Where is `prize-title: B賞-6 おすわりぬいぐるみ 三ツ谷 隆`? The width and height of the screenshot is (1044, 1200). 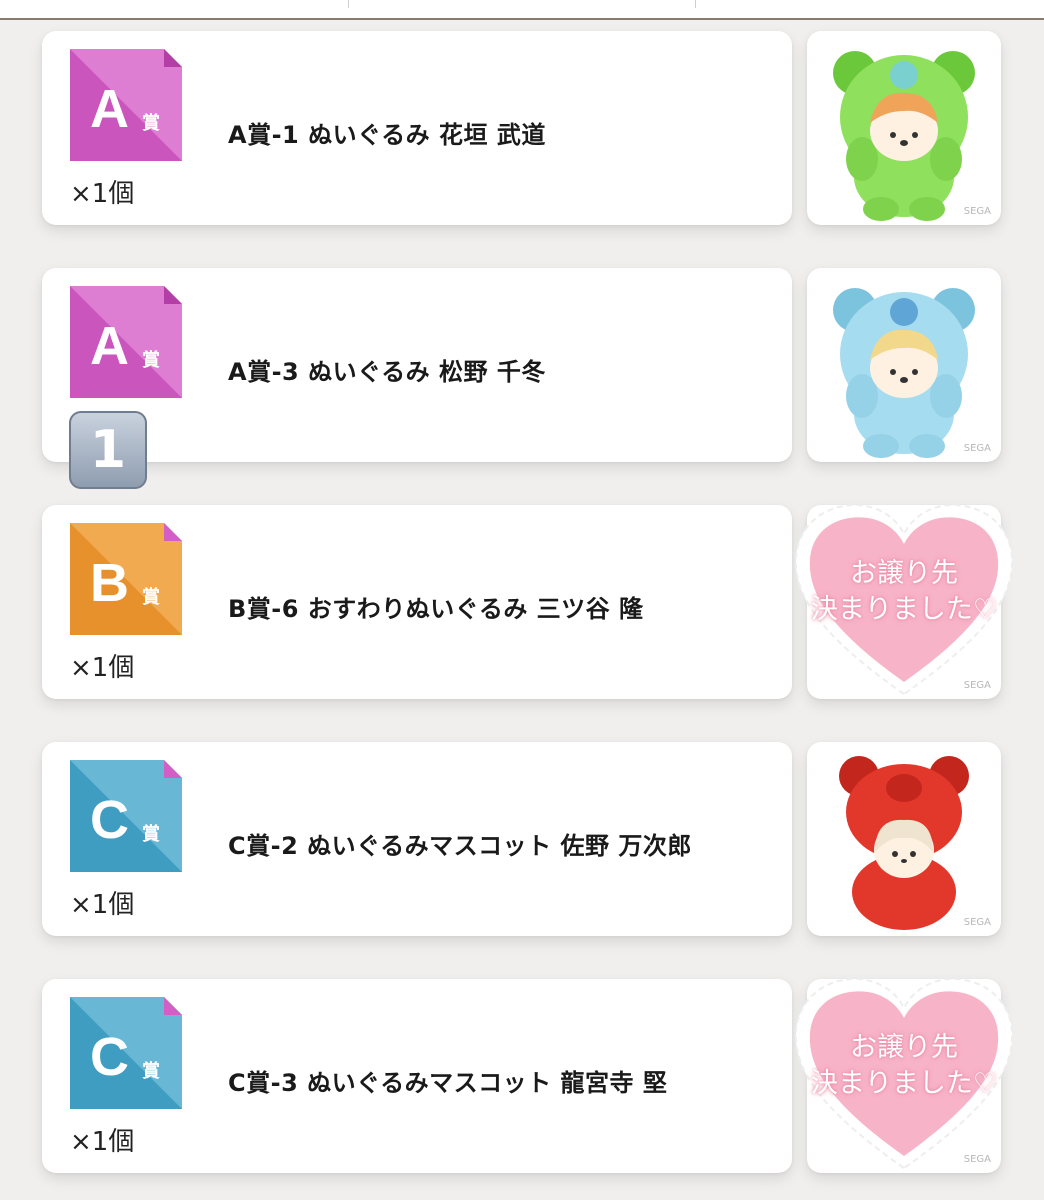 prize-title: B賞-6 おすわりぬいぐるみ 三ツ谷 隆 is located at coordinates (436, 609).